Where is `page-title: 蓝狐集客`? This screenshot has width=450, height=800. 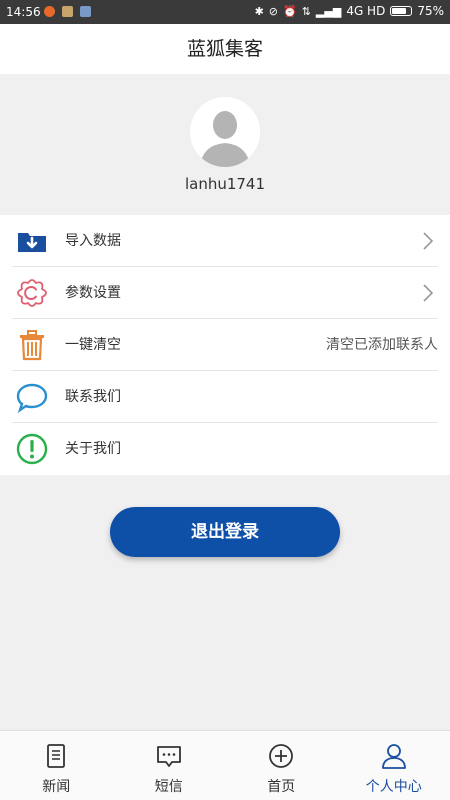
page-title: 蓝狐集客 is located at coordinates (224, 49).